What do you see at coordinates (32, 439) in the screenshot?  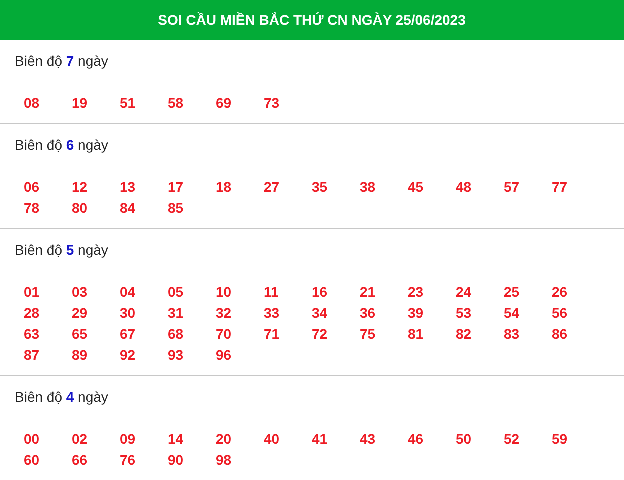 I see `lottery-number: 00` at bounding box center [32, 439].